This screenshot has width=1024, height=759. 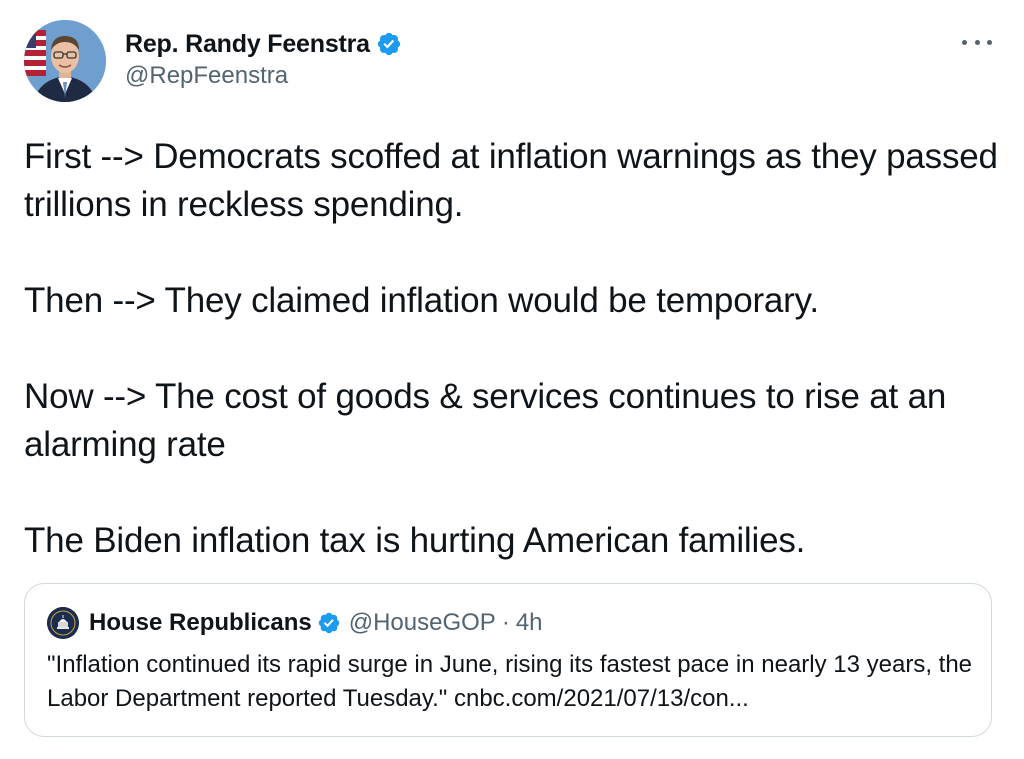 I want to click on quoted-handle: @HouseGOP, so click(x=422, y=623).